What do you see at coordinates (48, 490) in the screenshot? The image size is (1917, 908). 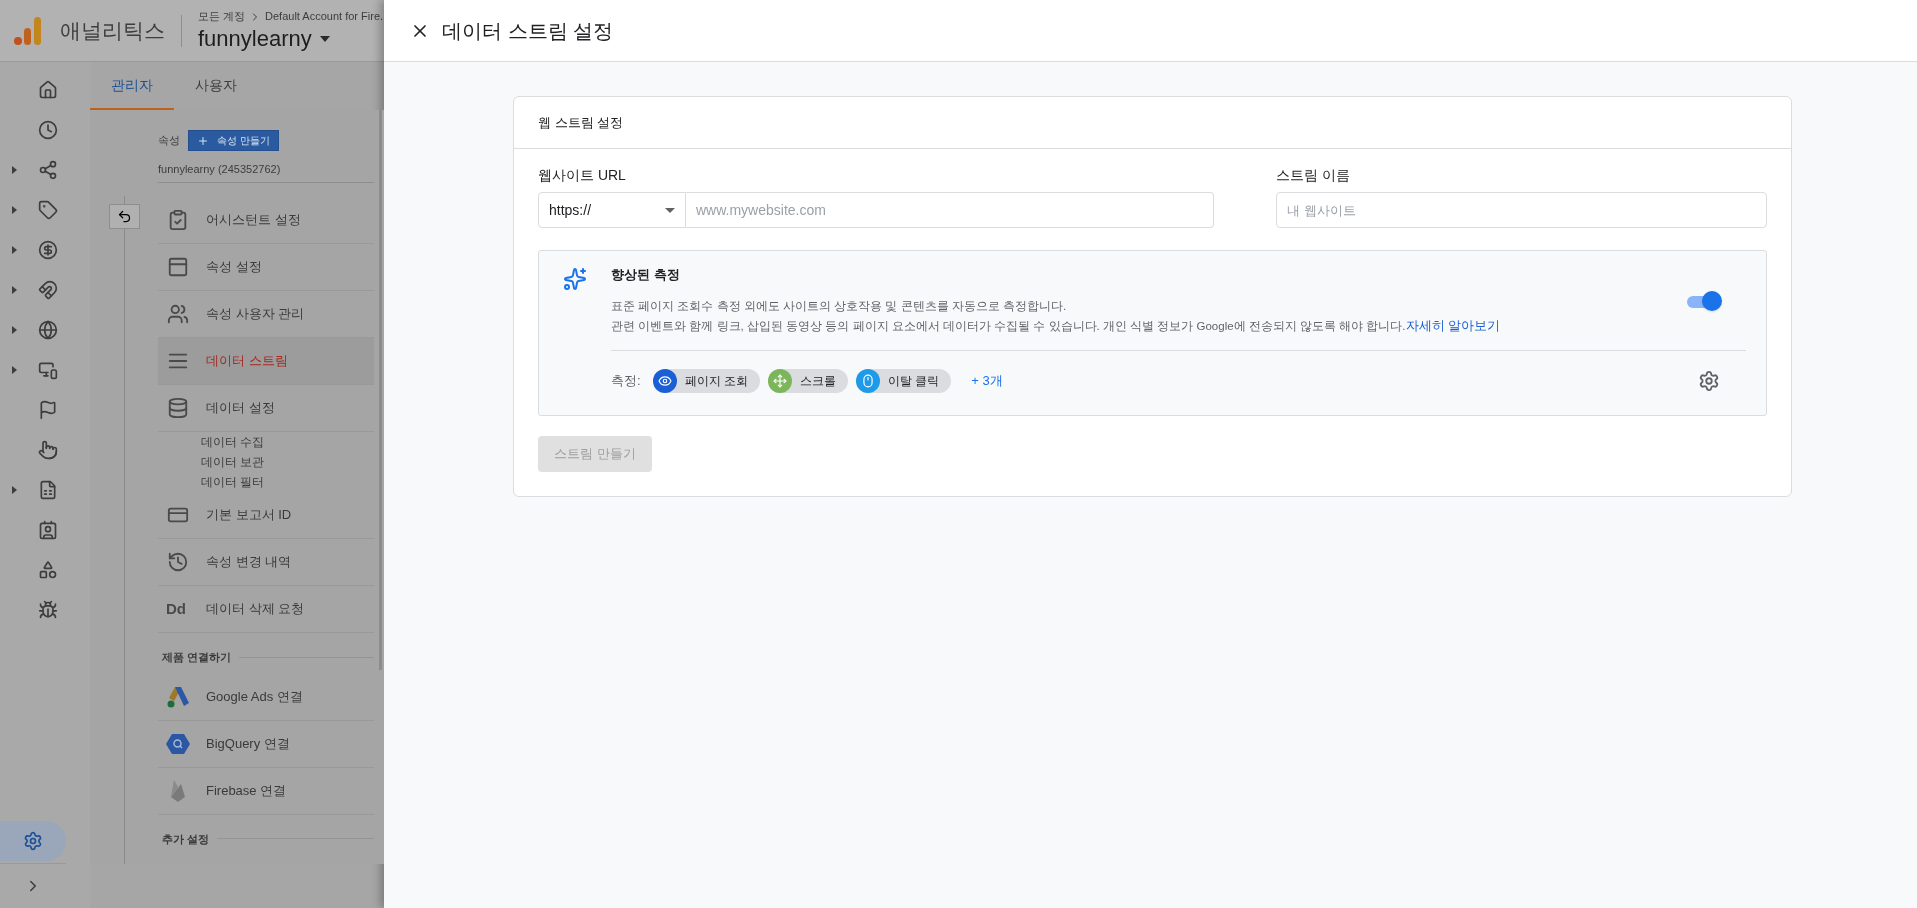 I see `report-icon` at bounding box center [48, 490].